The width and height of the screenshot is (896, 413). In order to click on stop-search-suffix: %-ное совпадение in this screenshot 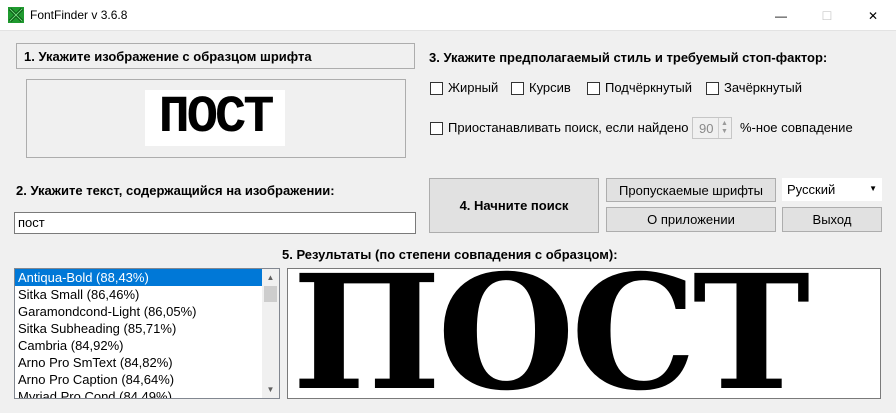, I will do `click(796, 127)`.